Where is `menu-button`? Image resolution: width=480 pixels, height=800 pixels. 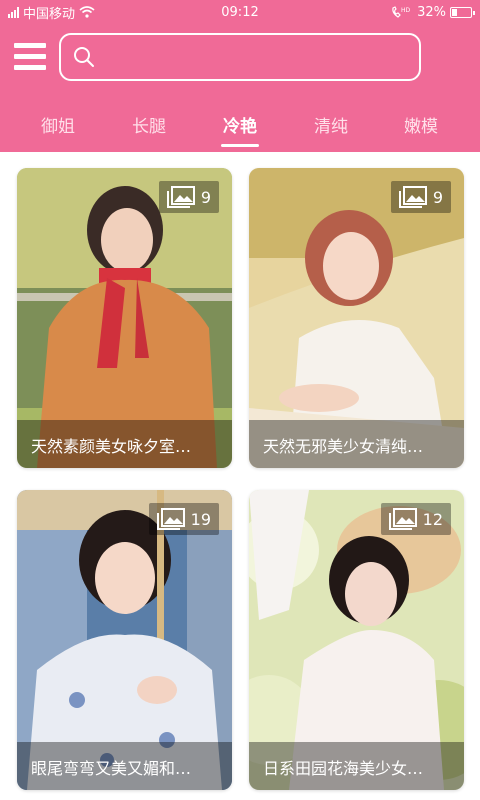 menu-button is located at coordinates (30, 57).